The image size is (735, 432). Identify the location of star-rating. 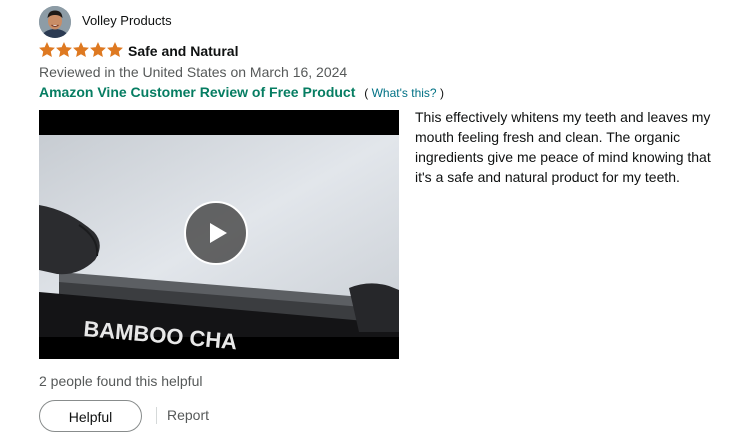
(81, 50).